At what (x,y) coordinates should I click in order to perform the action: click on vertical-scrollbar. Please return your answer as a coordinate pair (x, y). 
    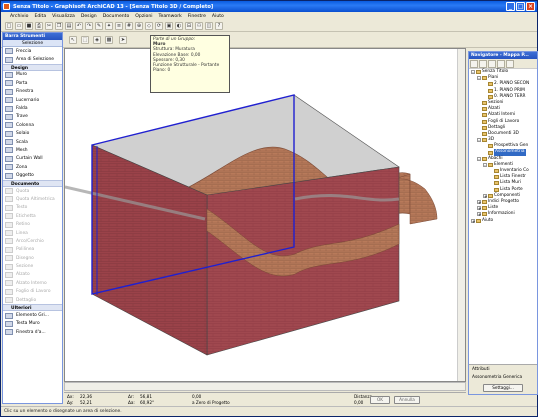
    Looking at the image, I should click on (461, 215).